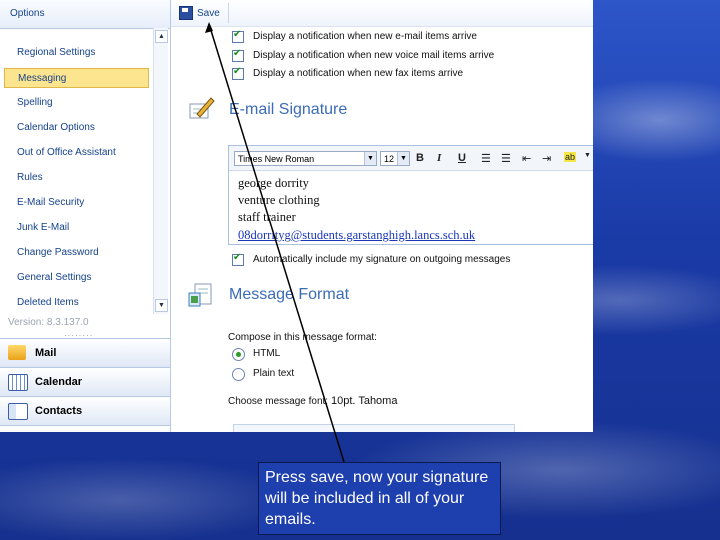 This screenshot has height=540, width=720. I want to click on contacts-label: Contacts, so click(59, 411).